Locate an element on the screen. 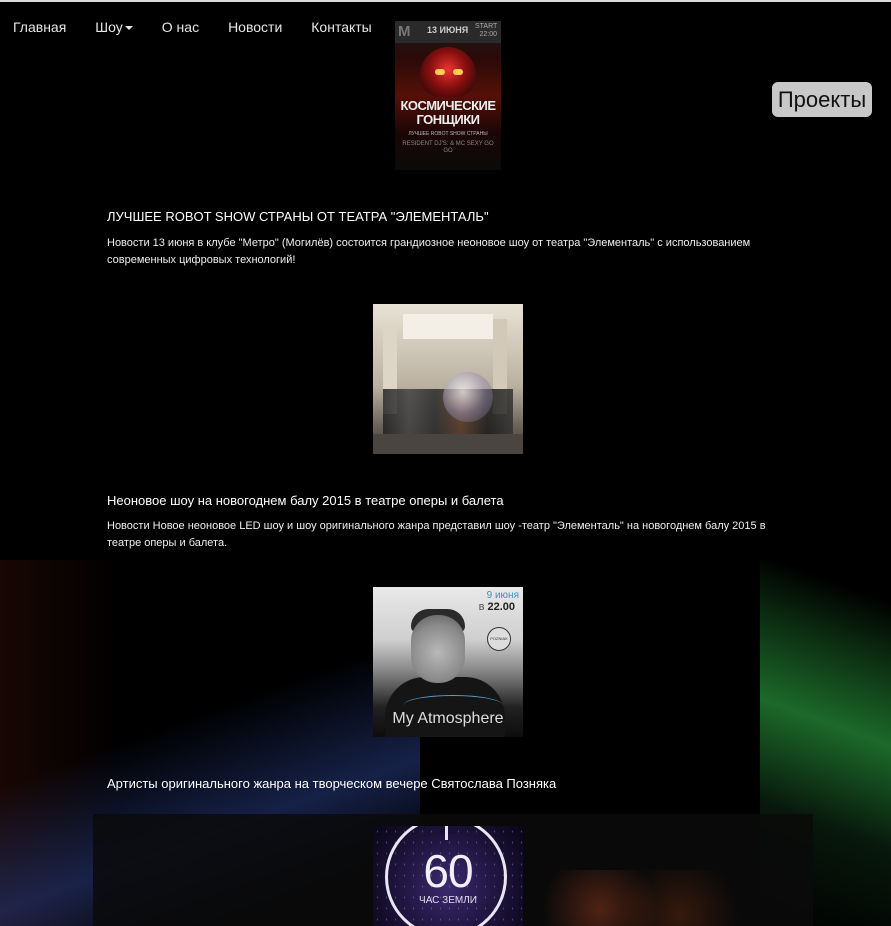 Image resolution: width=891 pixels, height=926 pixels. nav-news: Новости is located at coordinates (255, 28).